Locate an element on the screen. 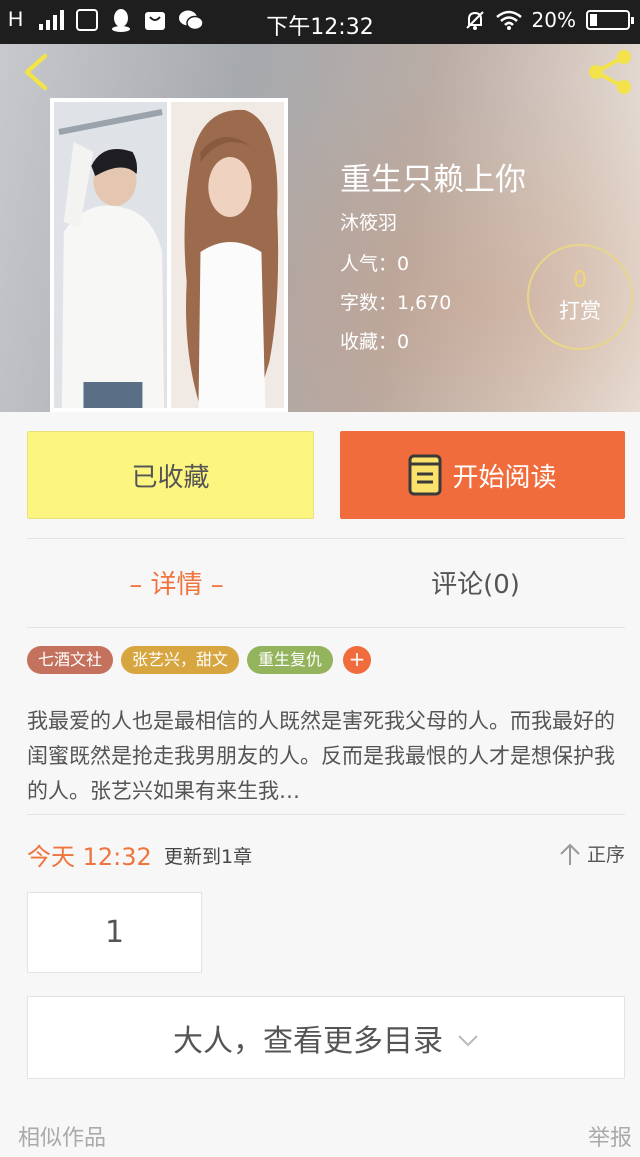 The height and width of the screenshot is (1157, 640). book-author: 沐筱羽 is located at coordinates (368, 221).